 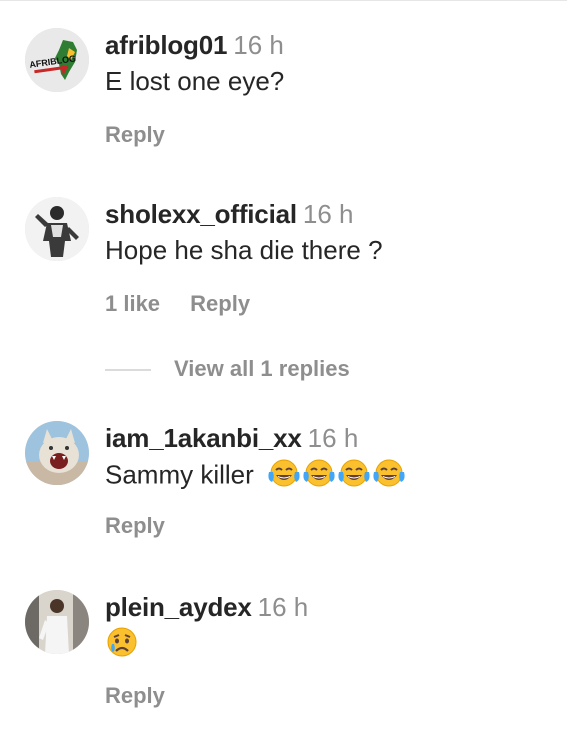 What do you see at coordinates (179, 474) in the screenshot?
I see `comment-text-body: Sammy killer` at bounding box center [179, 474].